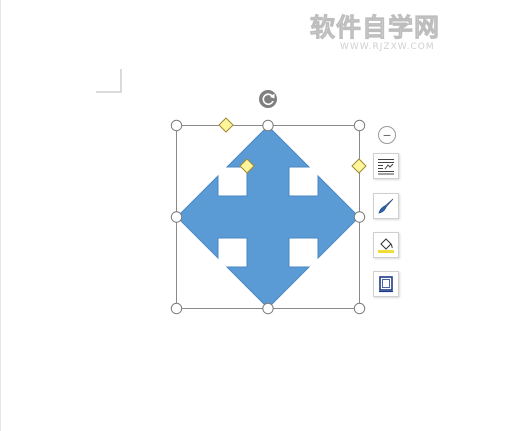 The image size is (505, 431). I want to click on resize-handle-left, so click(176, 217).